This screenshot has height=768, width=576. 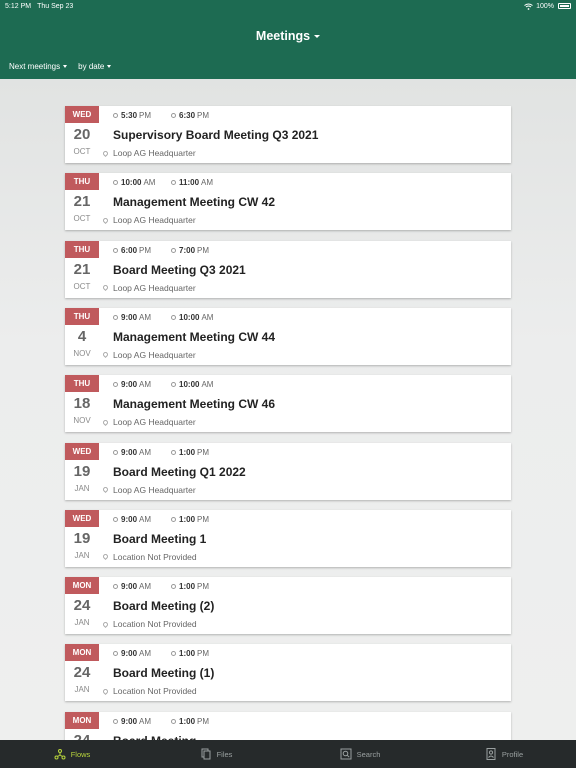 What do you see at coordinates (288, 45) in the screenshot?
I see `app-header: Meetings Next meetings by date` at bounding box center [288, 45].